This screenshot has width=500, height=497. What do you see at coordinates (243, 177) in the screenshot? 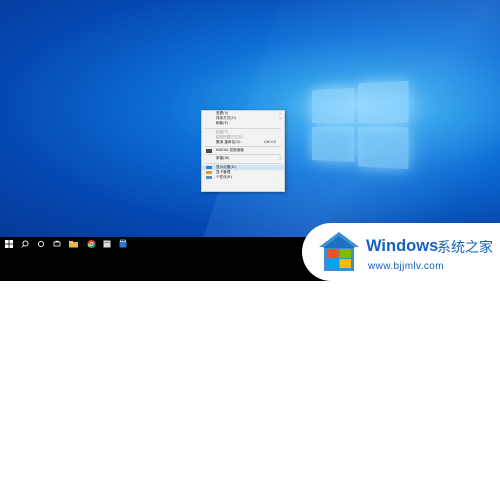
I see `context-menu-item: 个性化(R)` at bounding box center [243, 177].